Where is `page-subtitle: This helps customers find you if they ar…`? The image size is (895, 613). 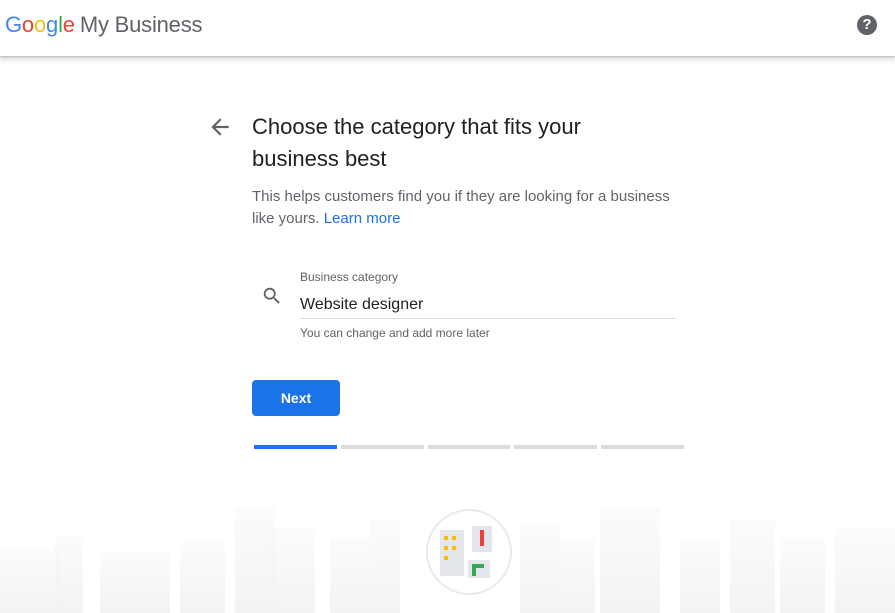
page-subtitle: This helps customers find you if they ar… is located at coordinates (462, 208).